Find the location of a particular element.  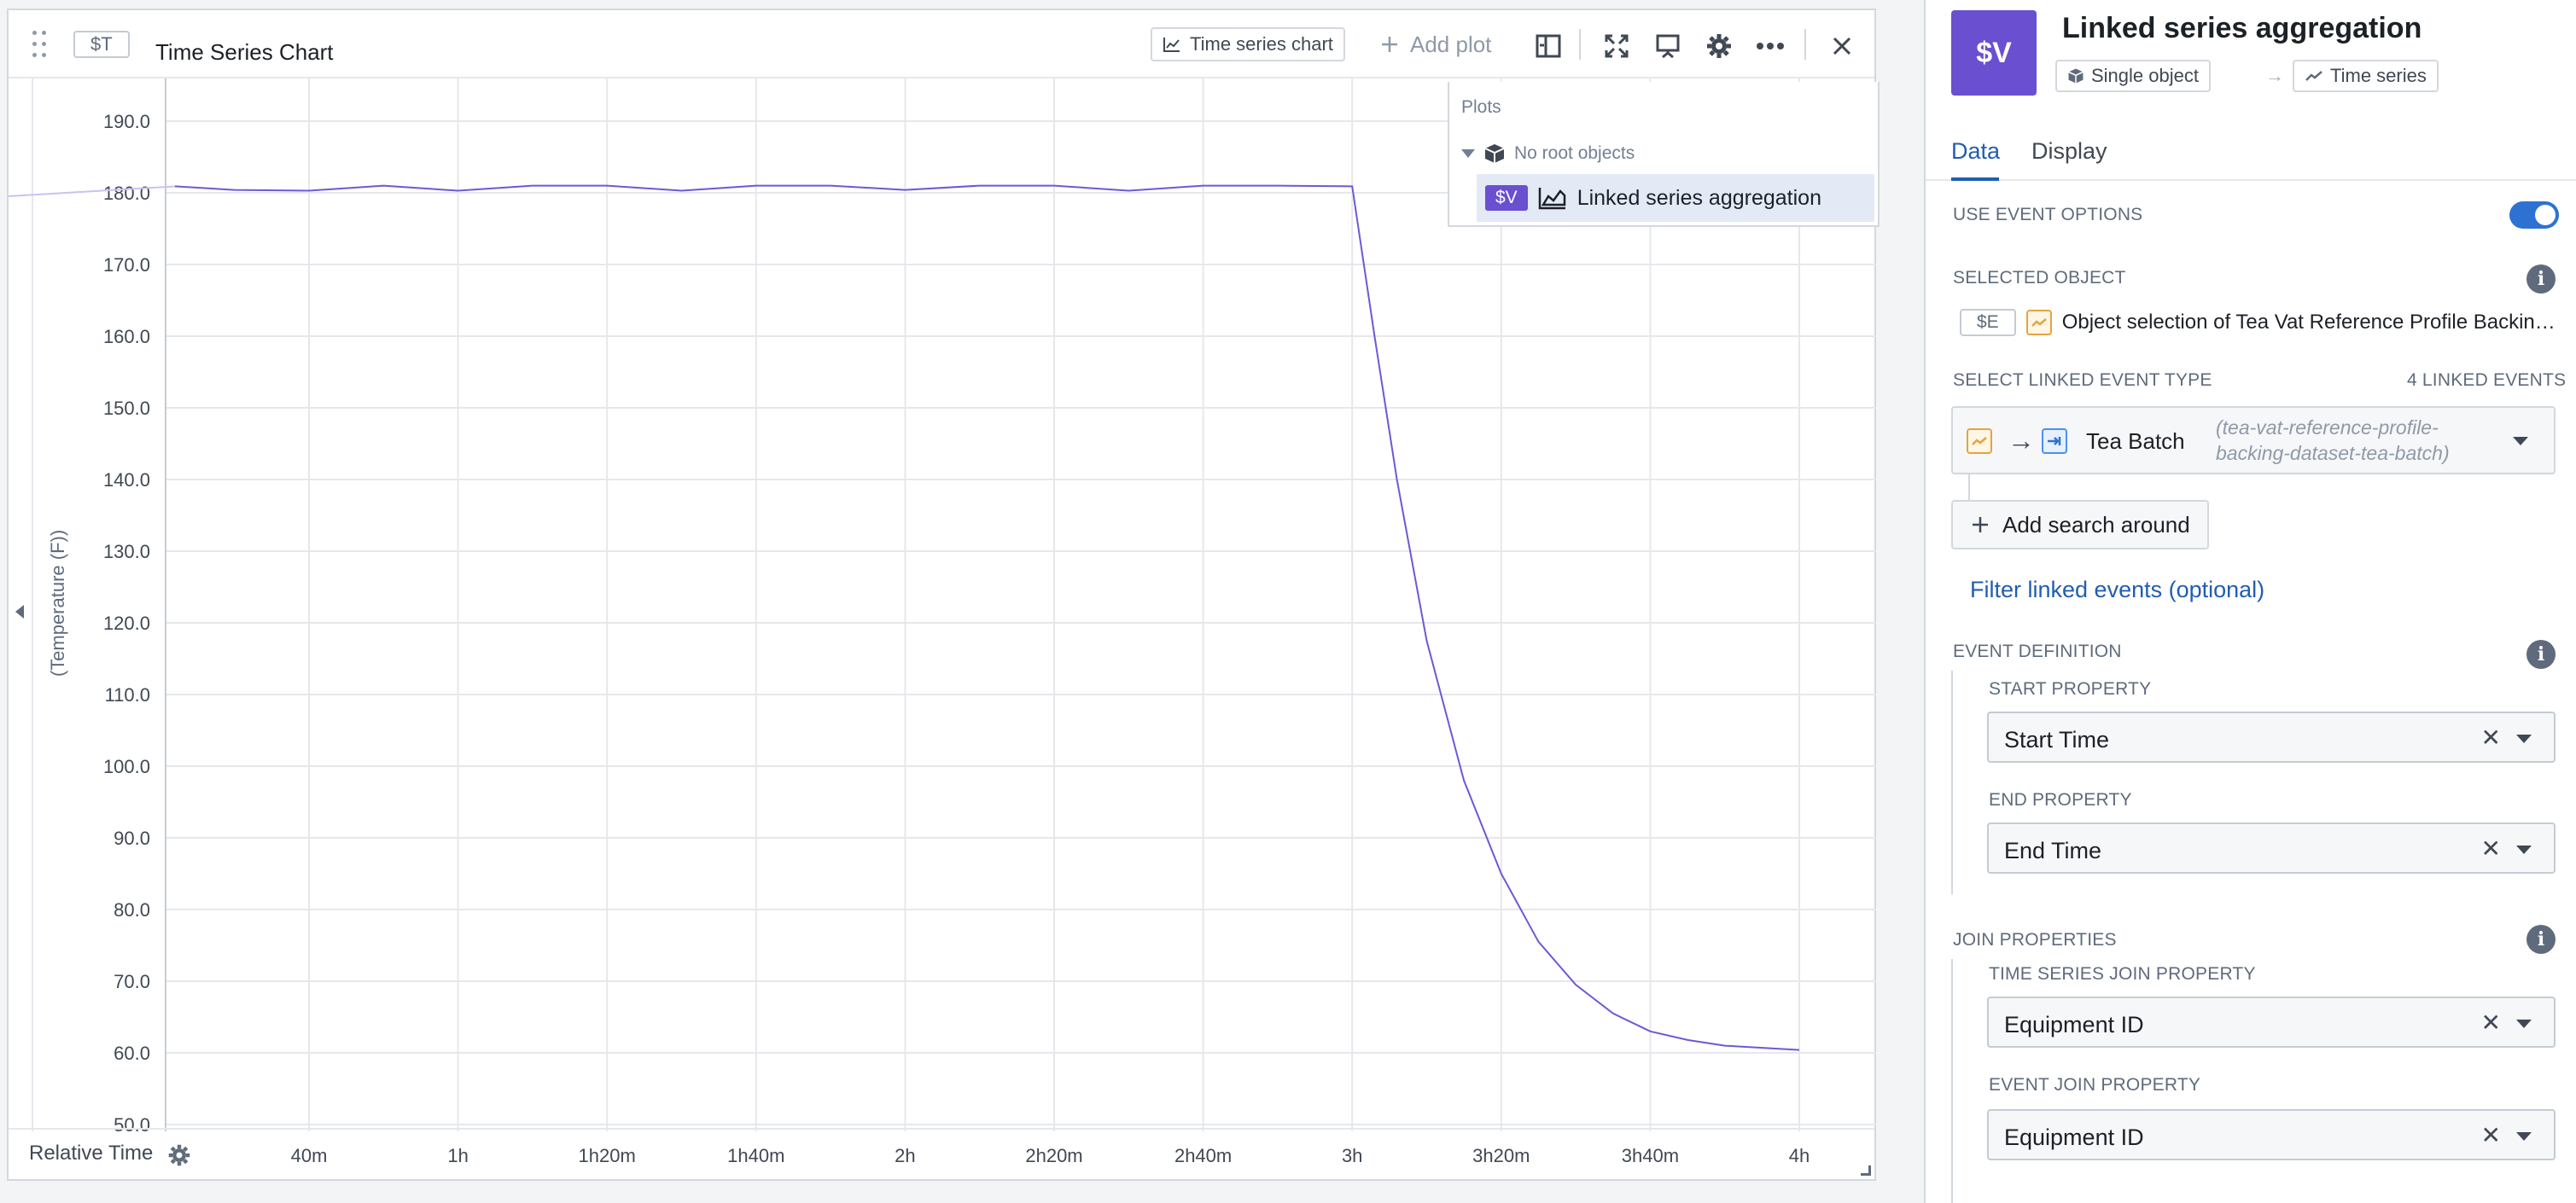

linked-event-type-label: SELECT LINKED EVENT TYPE is located at coordinates (2082, 380).